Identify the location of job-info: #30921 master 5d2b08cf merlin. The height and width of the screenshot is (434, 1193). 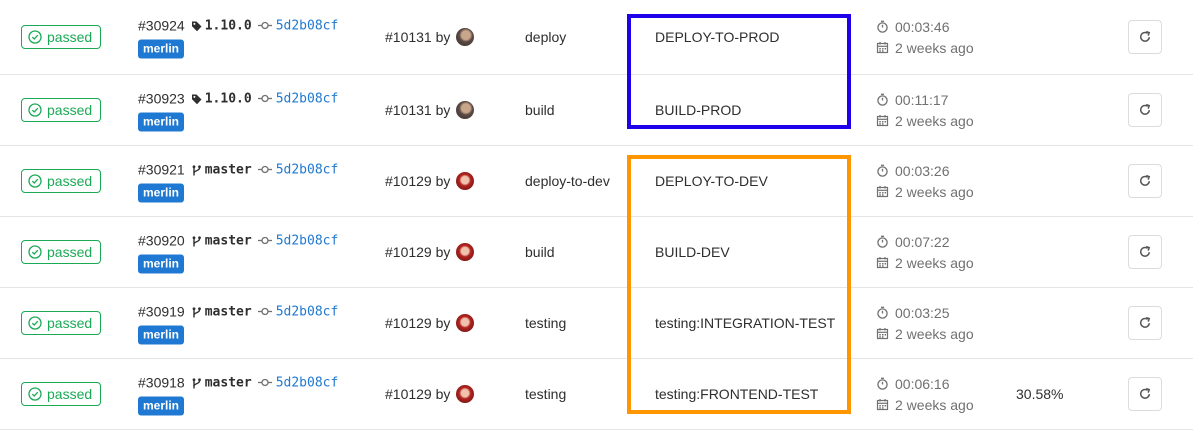
(238, 181).